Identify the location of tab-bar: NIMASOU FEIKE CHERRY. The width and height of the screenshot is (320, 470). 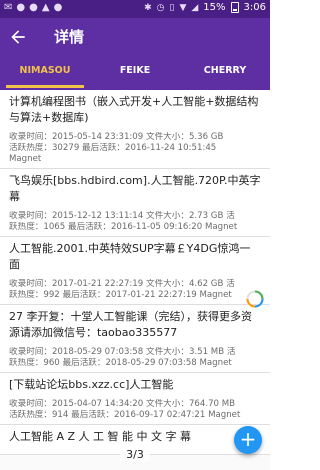
(135, 73).